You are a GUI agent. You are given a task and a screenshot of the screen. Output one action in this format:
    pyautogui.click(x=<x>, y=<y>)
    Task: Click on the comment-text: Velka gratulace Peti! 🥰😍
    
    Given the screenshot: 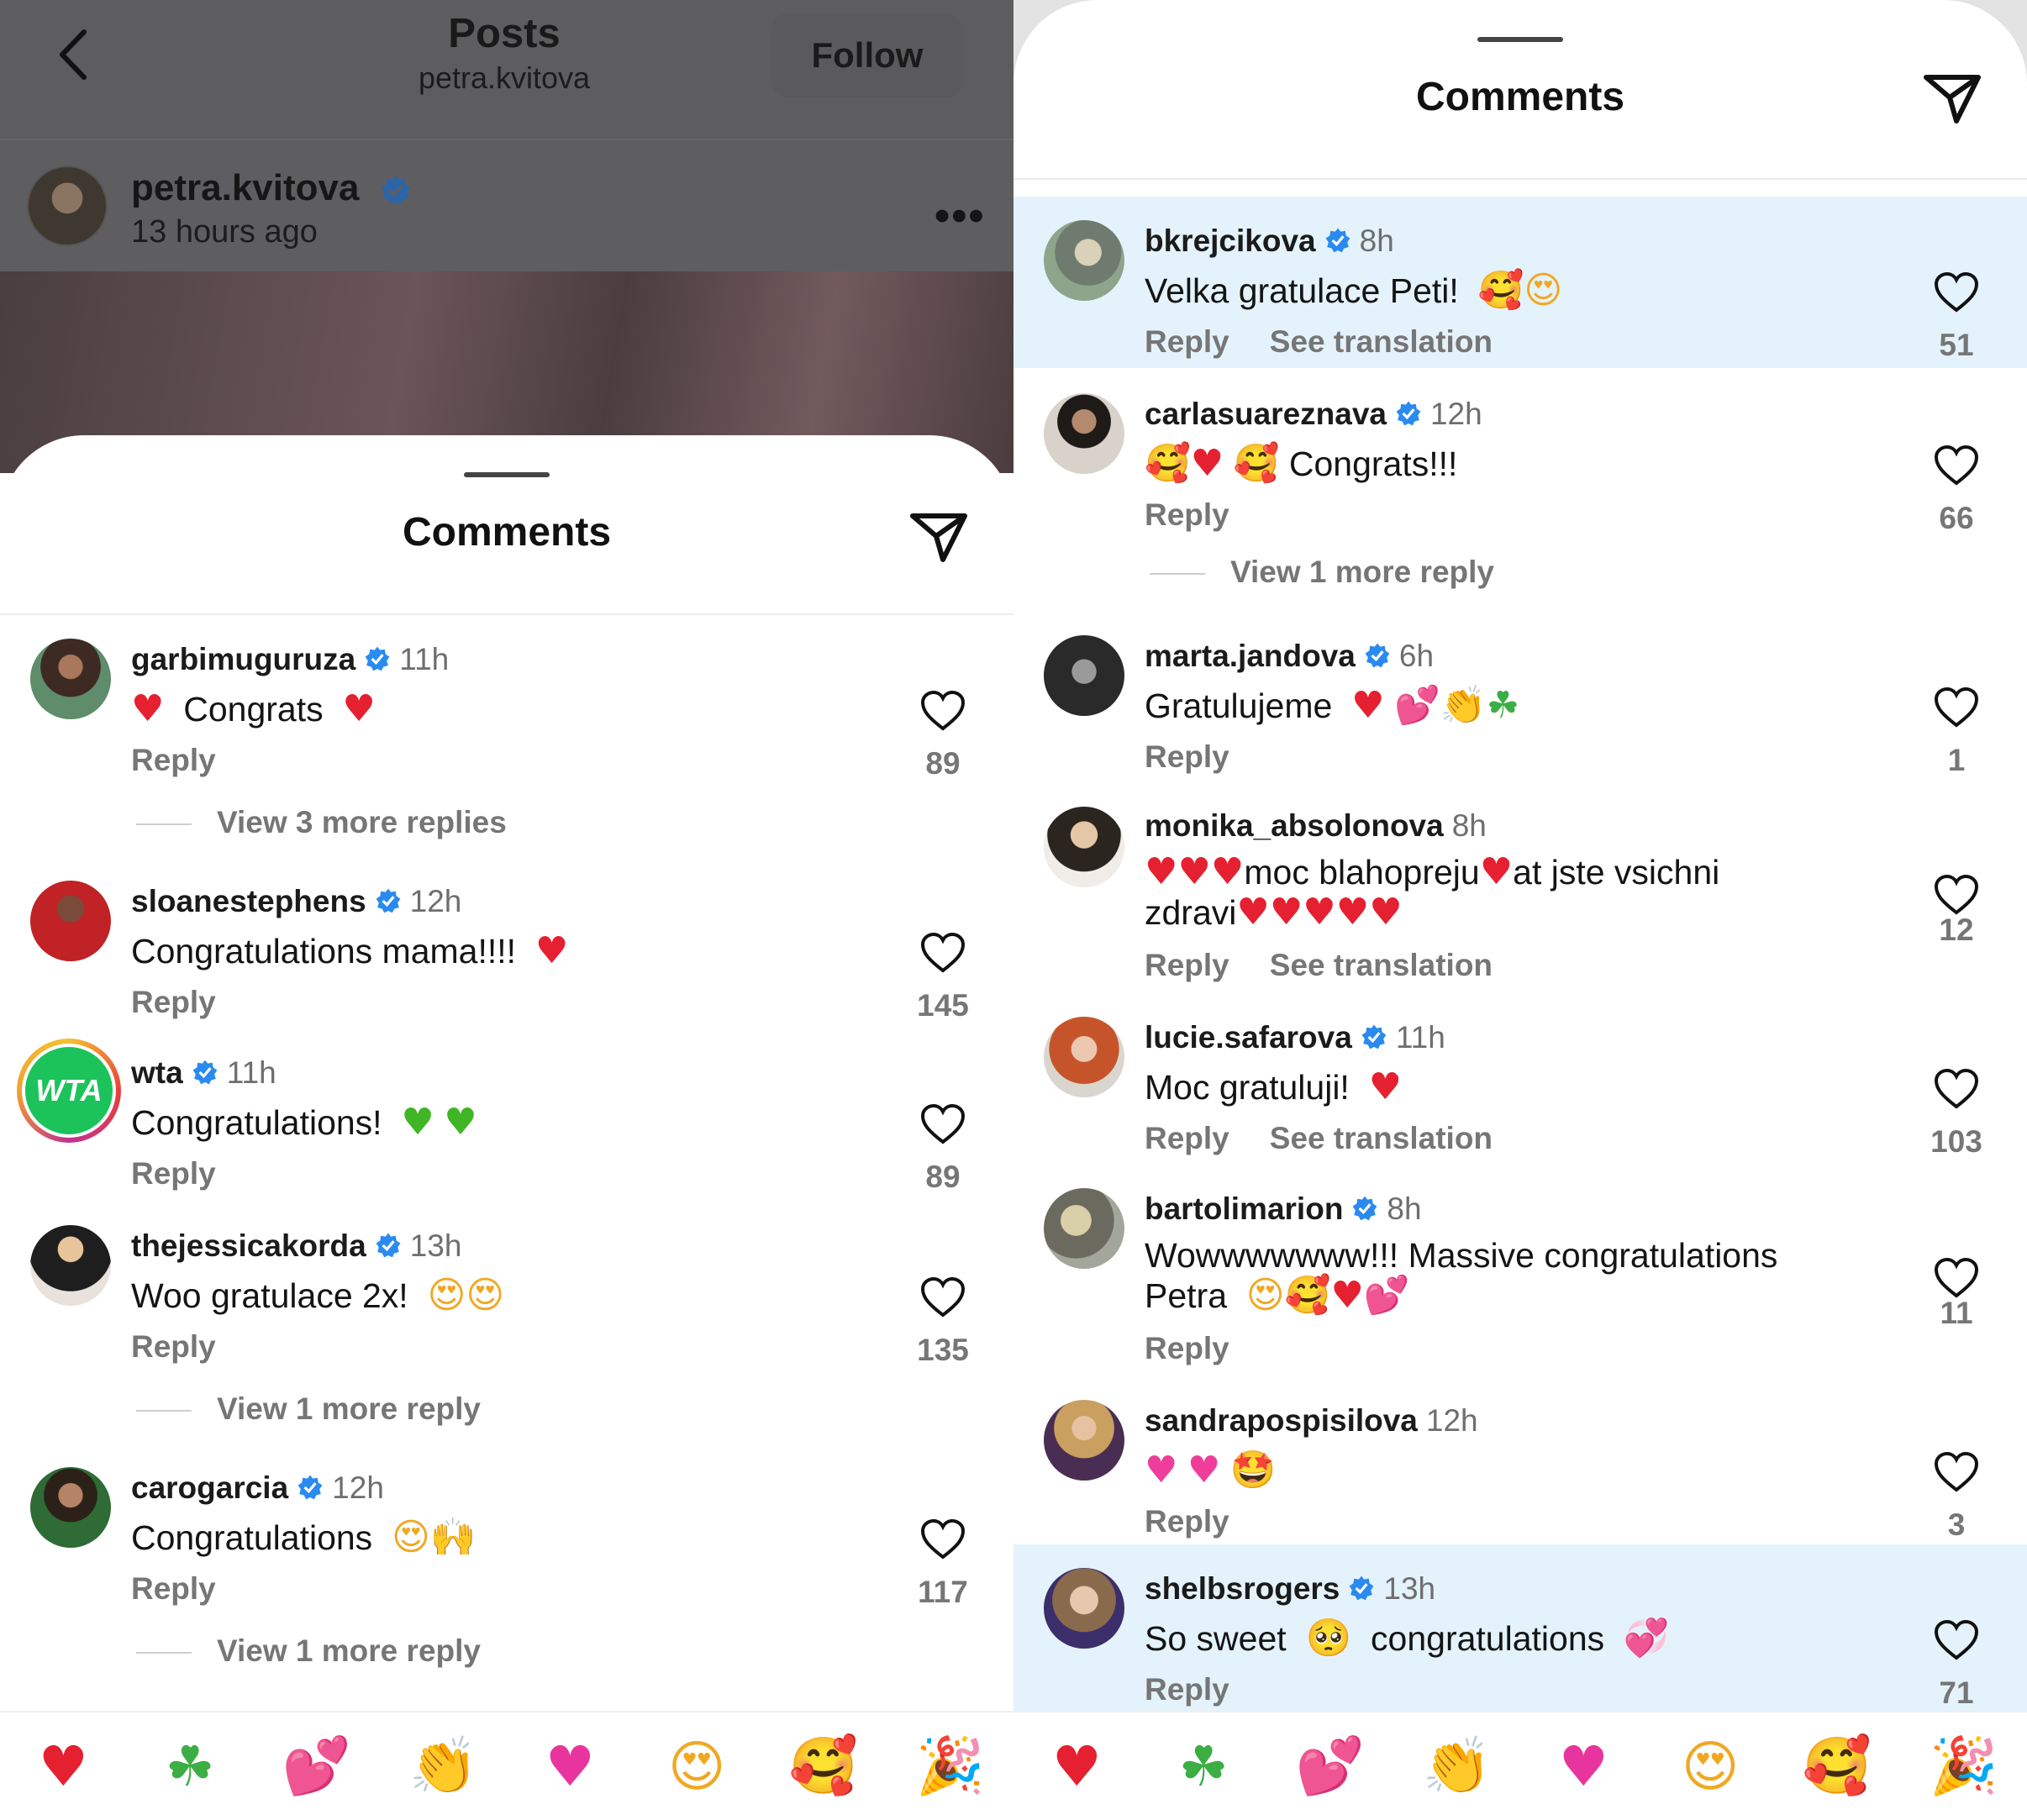 What is the action you would take?
    pyautogui.click(x=1354, y=290)
    